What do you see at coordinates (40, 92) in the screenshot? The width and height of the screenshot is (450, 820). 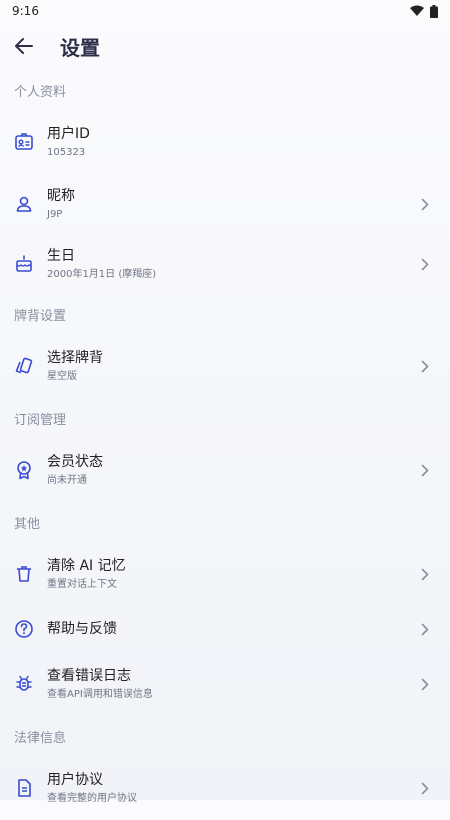 I see `section-header-profile: 个人资料` at bounding box center [40, 92].